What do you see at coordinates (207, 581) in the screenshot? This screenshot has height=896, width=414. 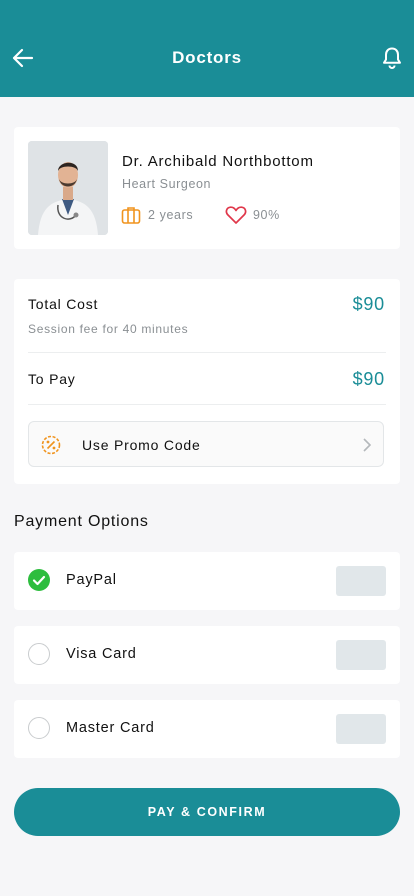 I see `payment-option-paypal: PayPal` at bounding box center [207, 581].